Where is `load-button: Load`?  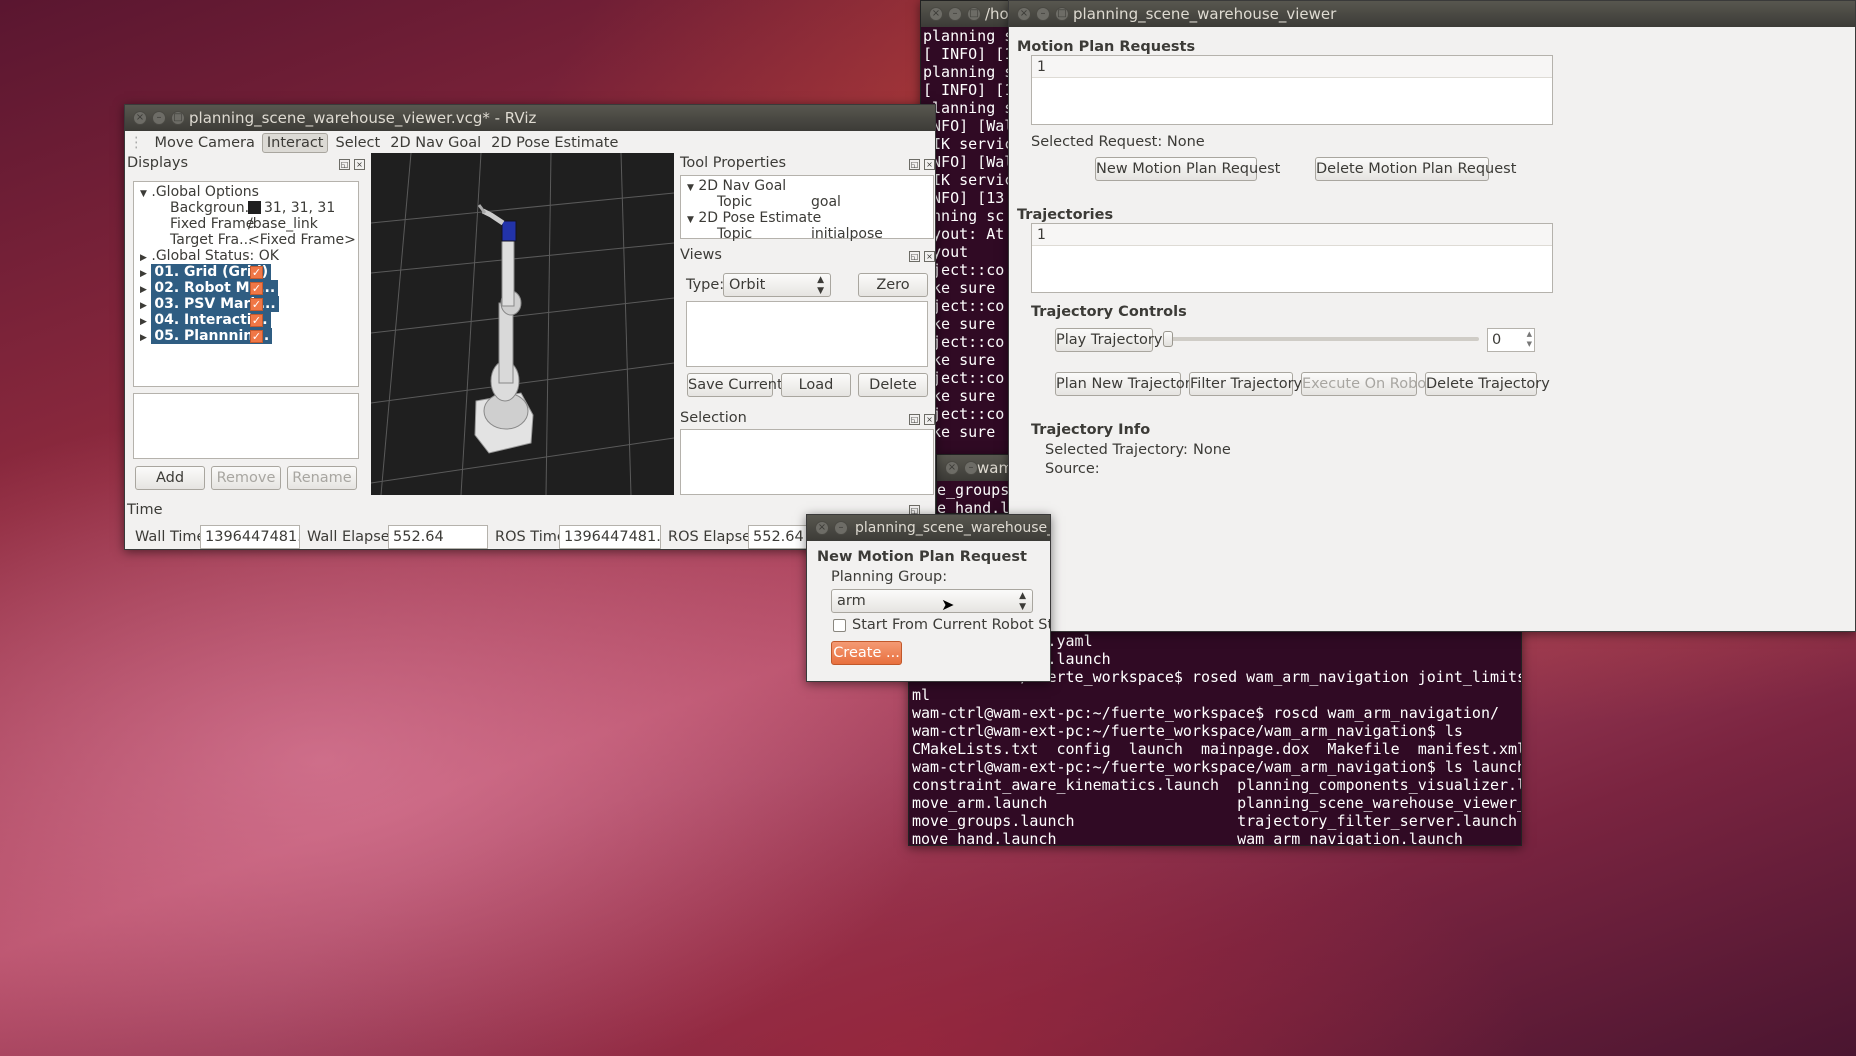 load-button: Load is located at coordinates (816, 385).